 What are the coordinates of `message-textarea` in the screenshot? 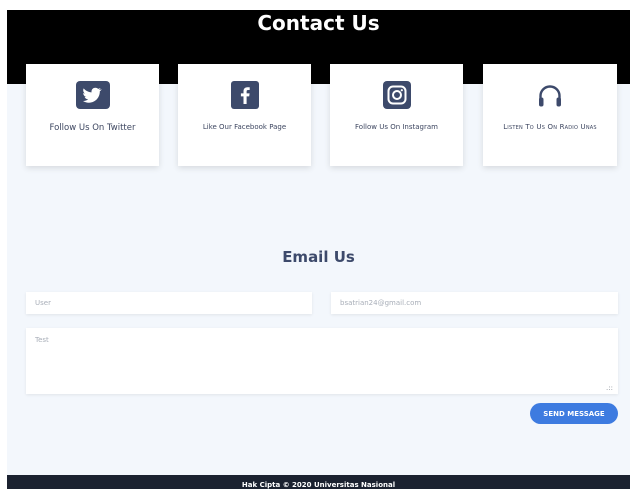 It's located at (322, 361).